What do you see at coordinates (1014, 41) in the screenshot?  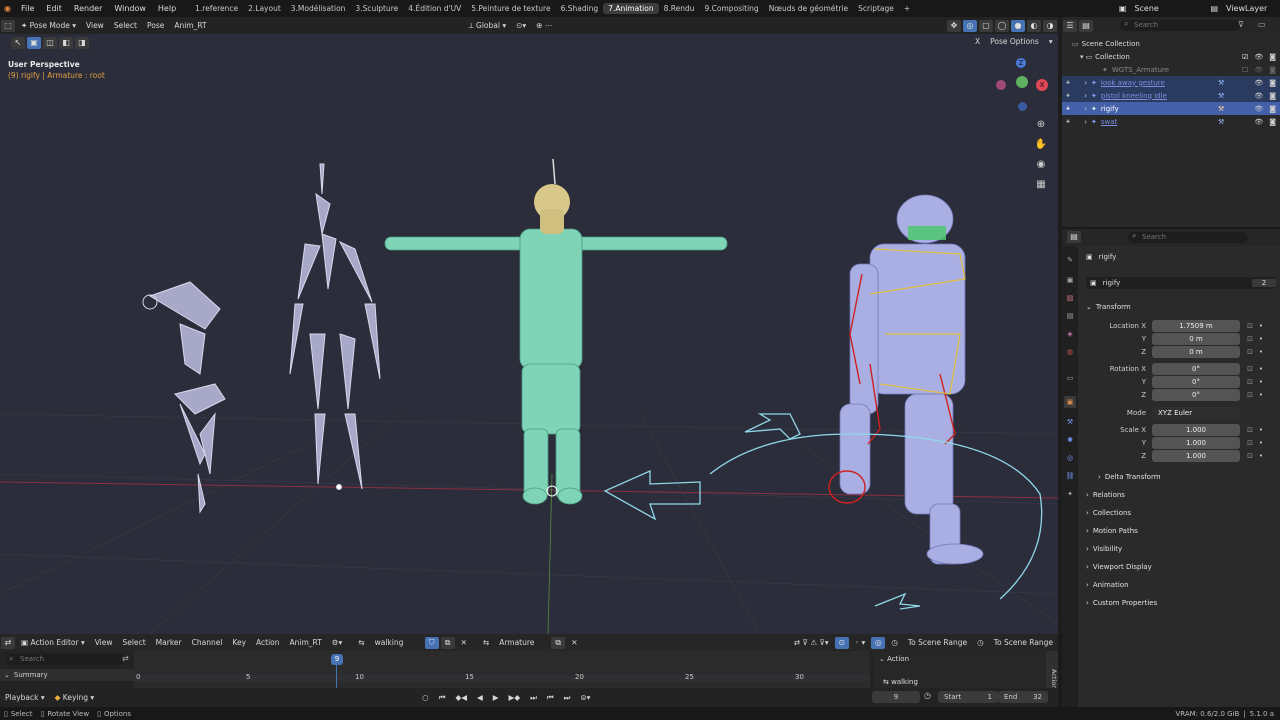 I see `pose-options-button: Pose Options` at bounding box center [1014, 41].